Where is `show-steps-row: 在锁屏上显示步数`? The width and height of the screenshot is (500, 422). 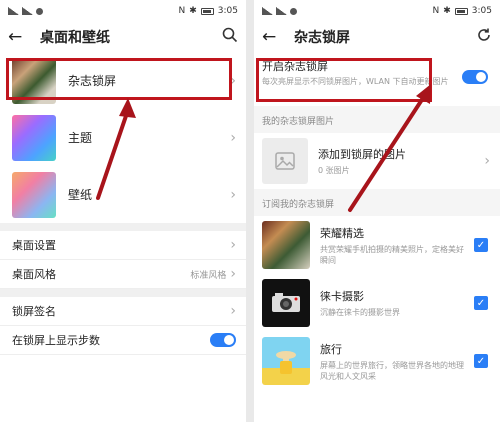
show-steps-row: 在锁屏上显示步数 is located at coordinates (123, 340).